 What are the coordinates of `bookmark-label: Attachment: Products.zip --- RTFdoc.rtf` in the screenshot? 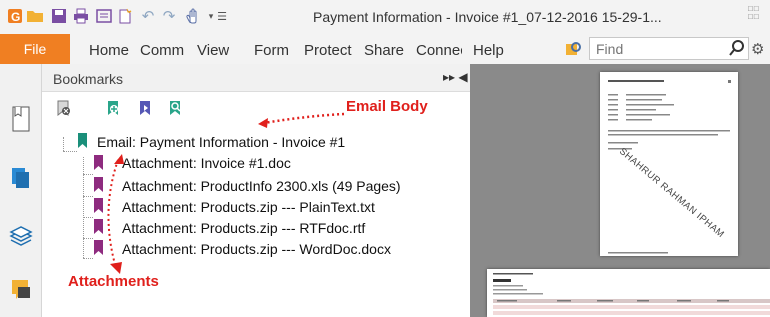 It's located at (244, 228).